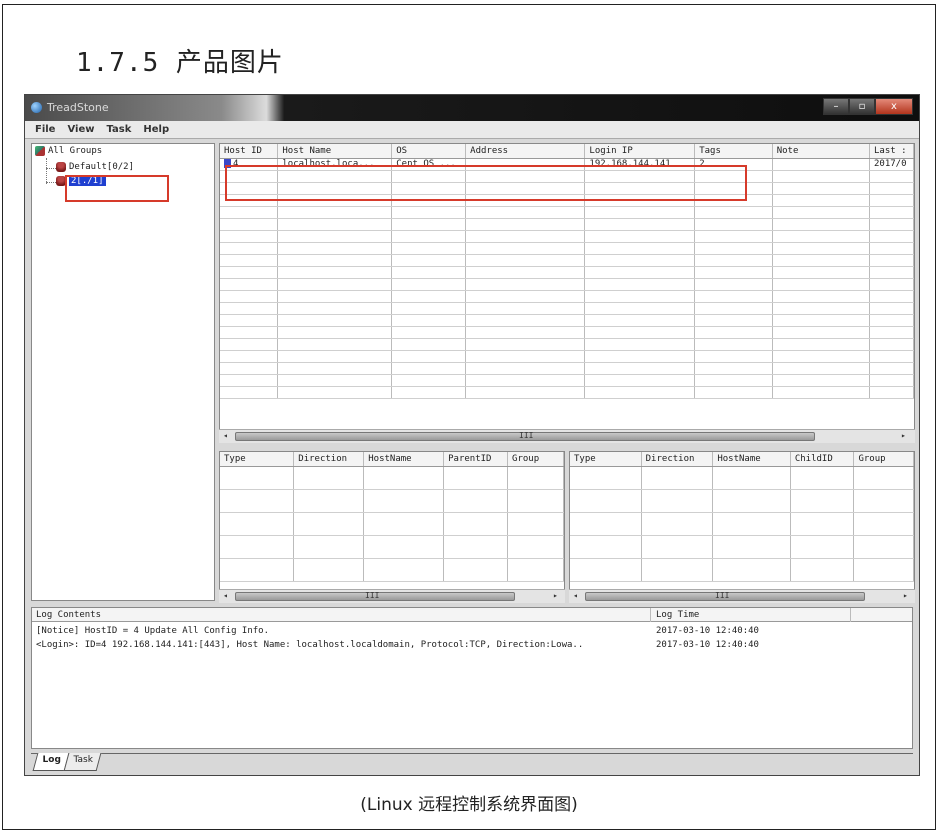  Describe the element at coordinates (567, 436) in the screenshot. I see `hosts-hscrollbar: ◂ III ▸` at that location.